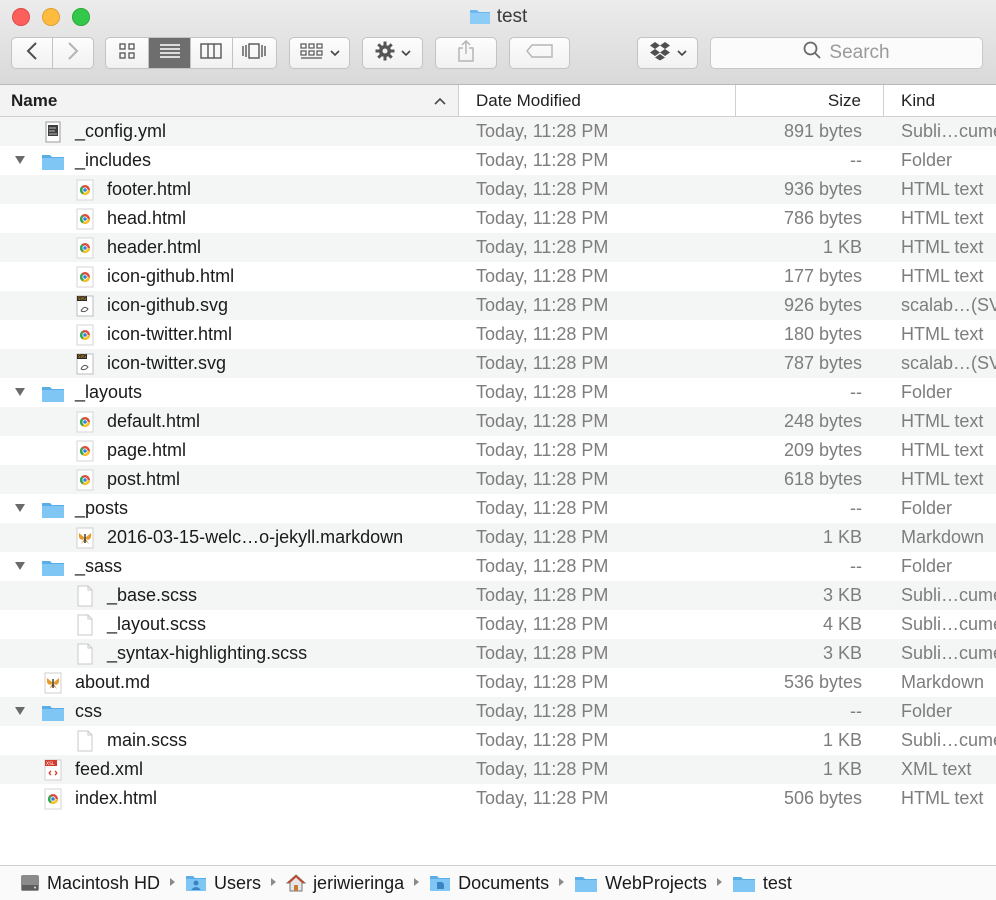  Describe the element at coordinates (498, 160) in the screenshot. I see `folder-row: _includes Today, 11:28 PM -- Folder` at that location.